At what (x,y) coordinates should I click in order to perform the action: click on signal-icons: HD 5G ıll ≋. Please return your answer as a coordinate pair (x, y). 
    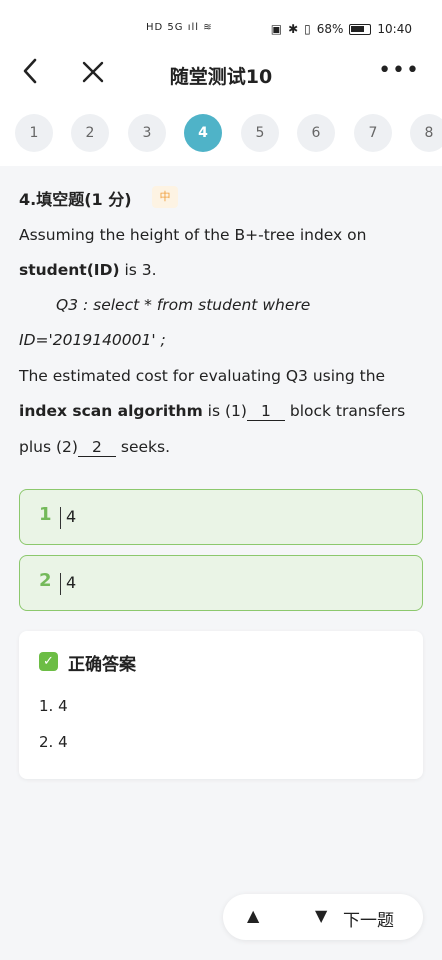
    Looking at the image, I should click on (179, 27).